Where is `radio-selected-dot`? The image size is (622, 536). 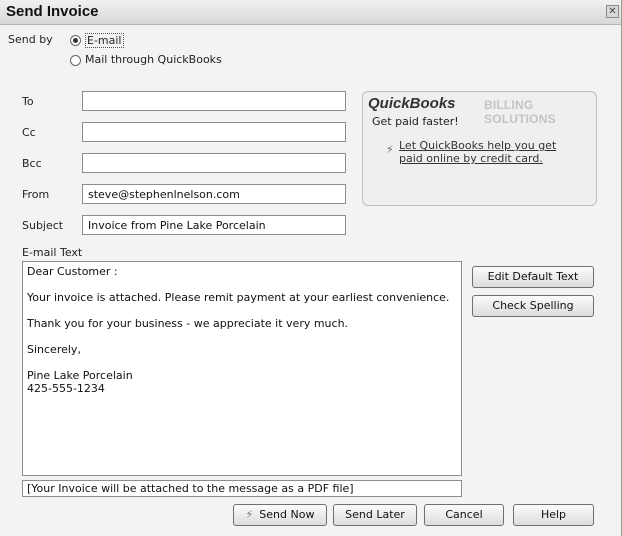 radio-selected-dot is located at coordinates (75, 40).